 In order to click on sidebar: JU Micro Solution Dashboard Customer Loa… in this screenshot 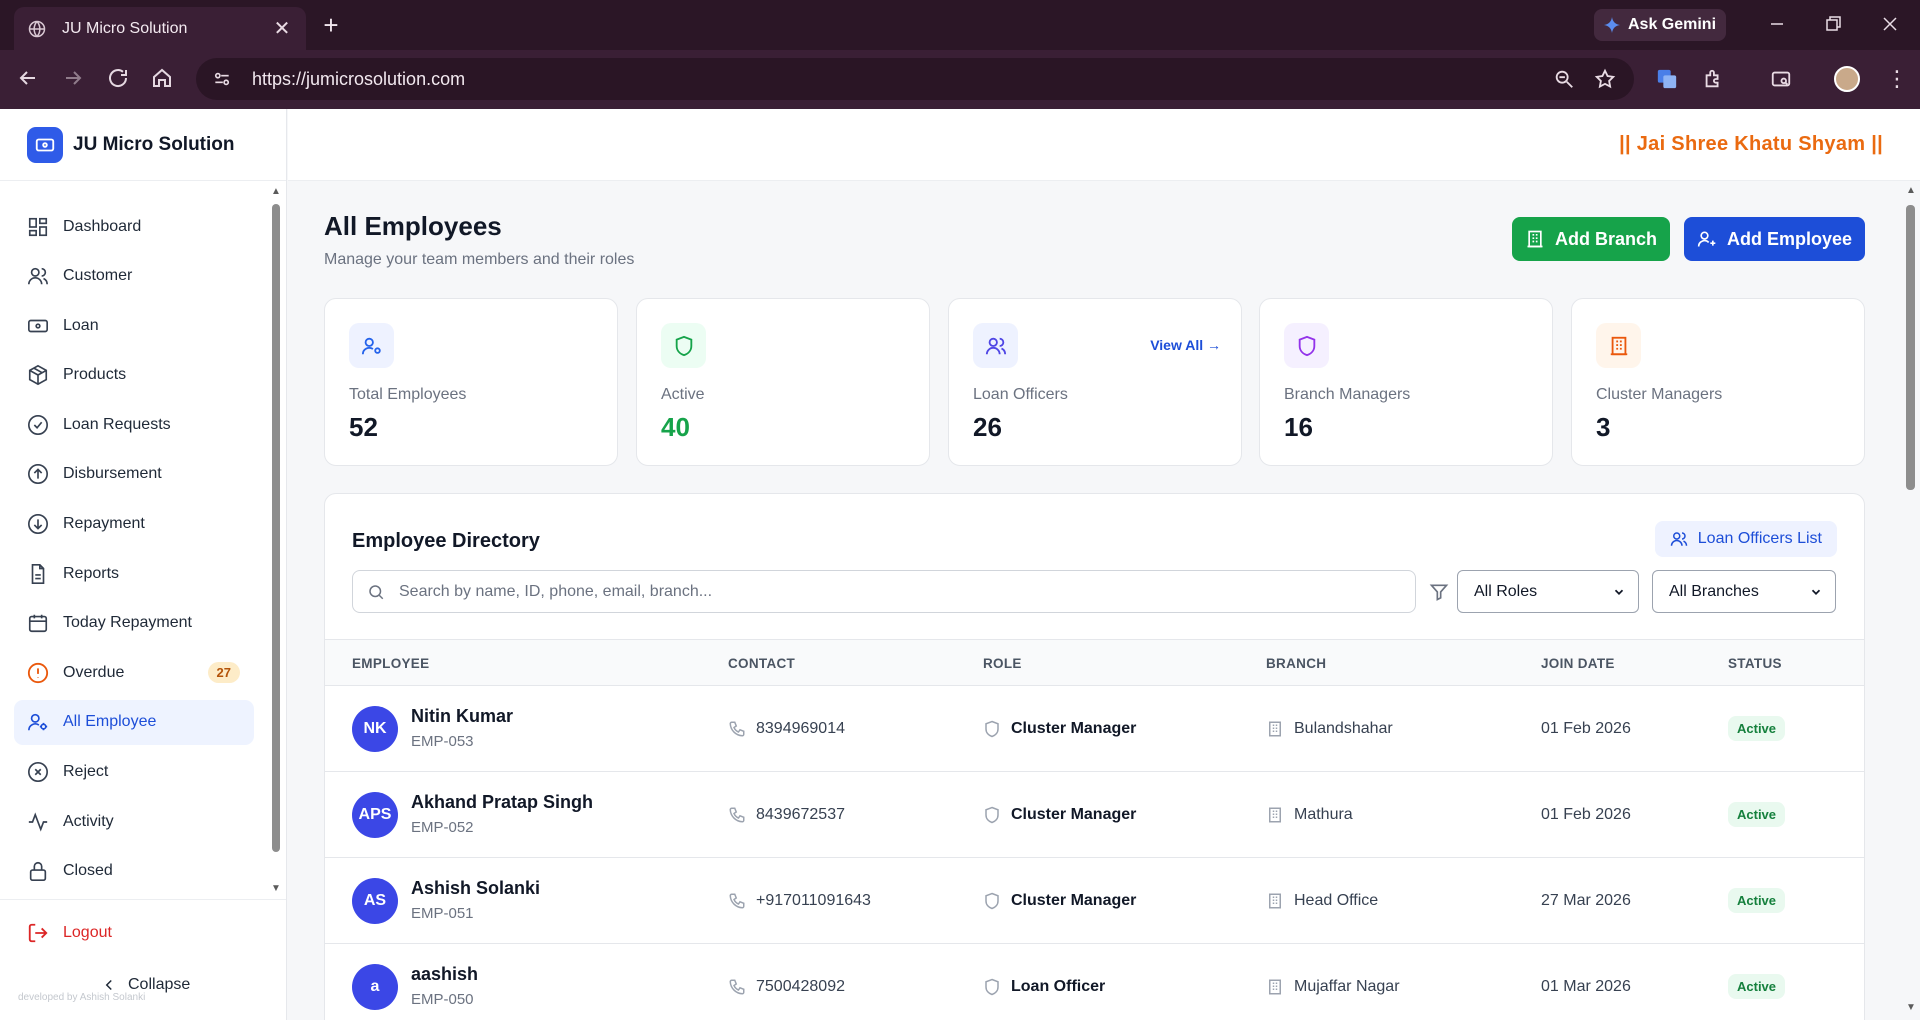, I will do `click(143, 564)`.